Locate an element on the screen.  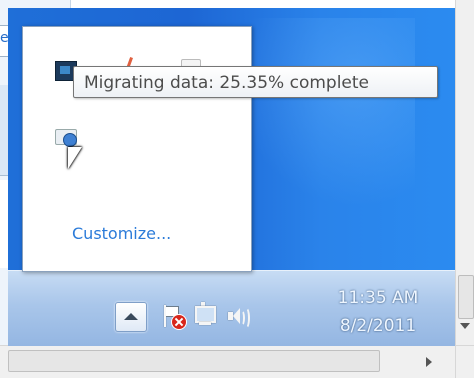
network-icon is located at coordinates (206, 316).